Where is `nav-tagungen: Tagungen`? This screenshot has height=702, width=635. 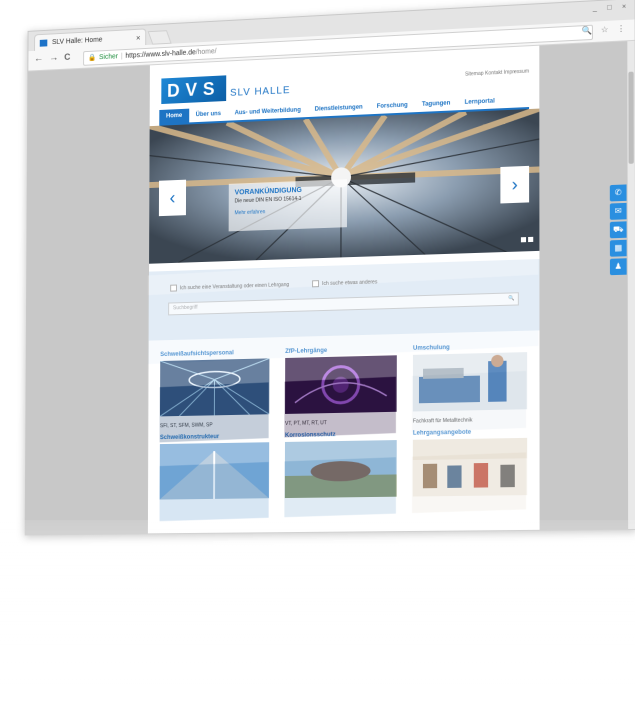 nav-tagungen: Tagungen is located at coordinates (436, 104).